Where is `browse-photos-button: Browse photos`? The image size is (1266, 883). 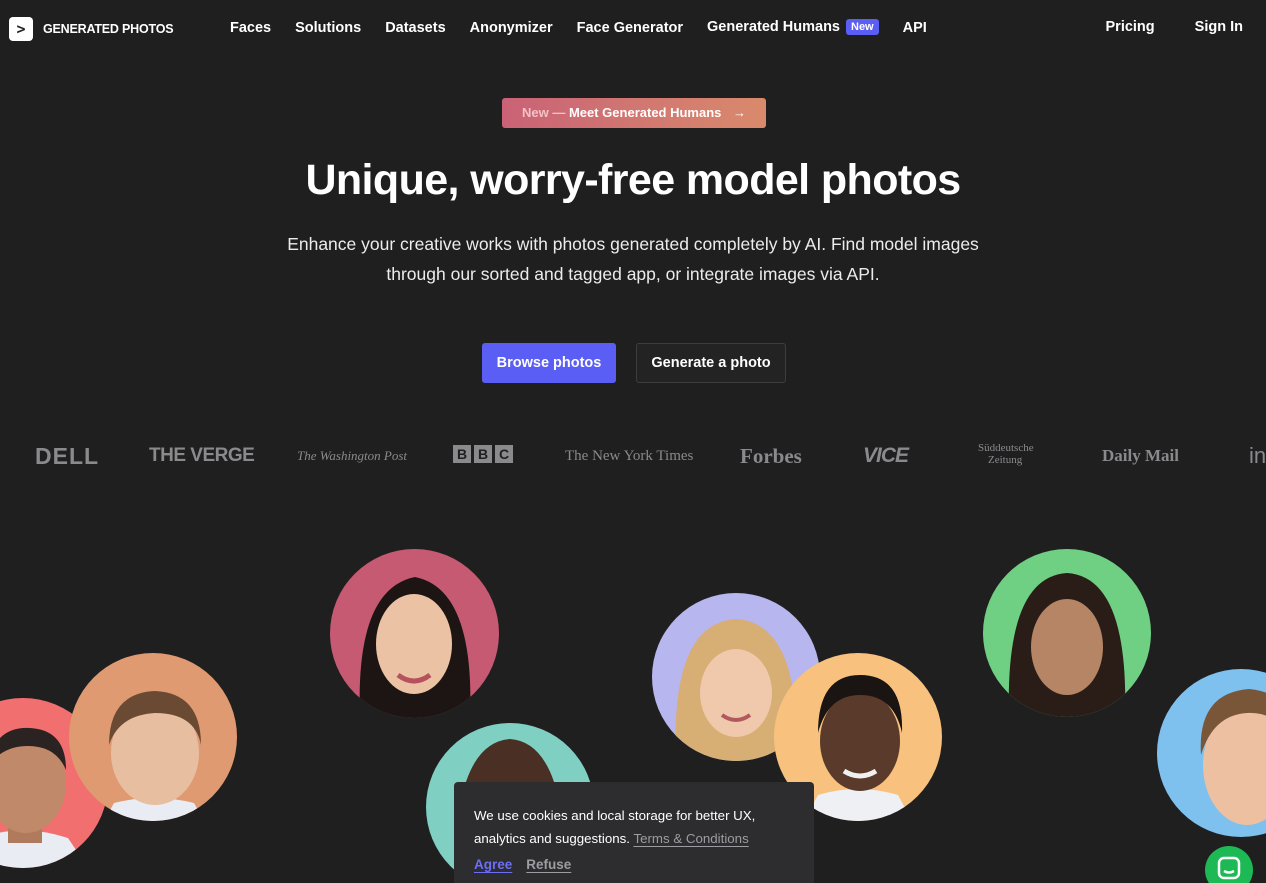 browse-photos-button: Browse photos is located at coordinates (549, 363).